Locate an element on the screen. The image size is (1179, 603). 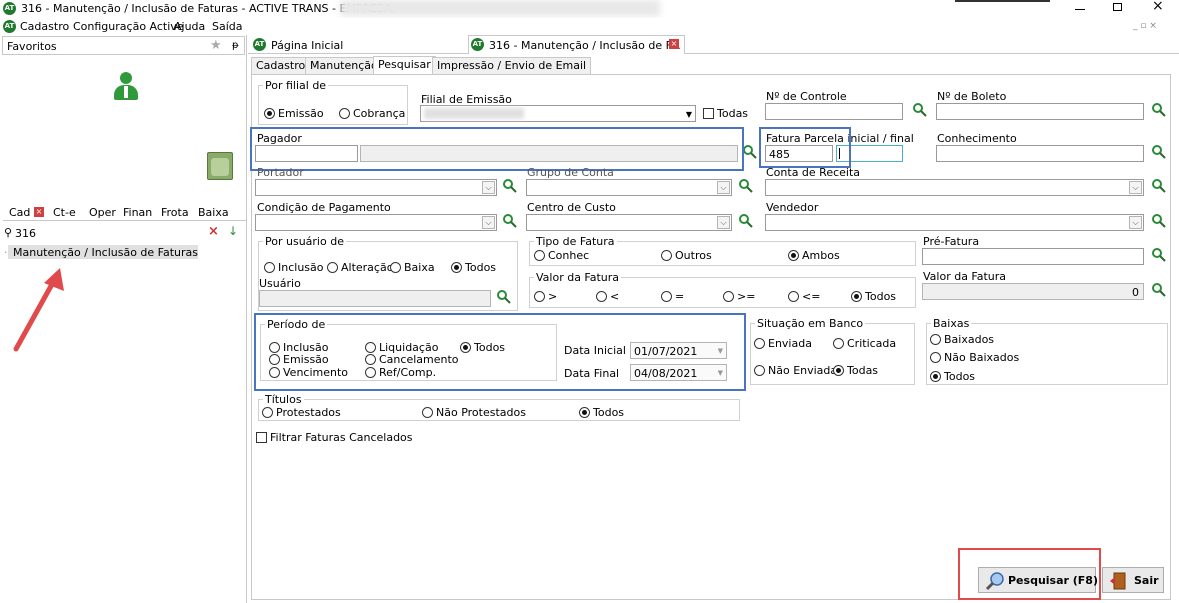
group-legend: Tipo de Fatura is located at coordinates (575, 241).